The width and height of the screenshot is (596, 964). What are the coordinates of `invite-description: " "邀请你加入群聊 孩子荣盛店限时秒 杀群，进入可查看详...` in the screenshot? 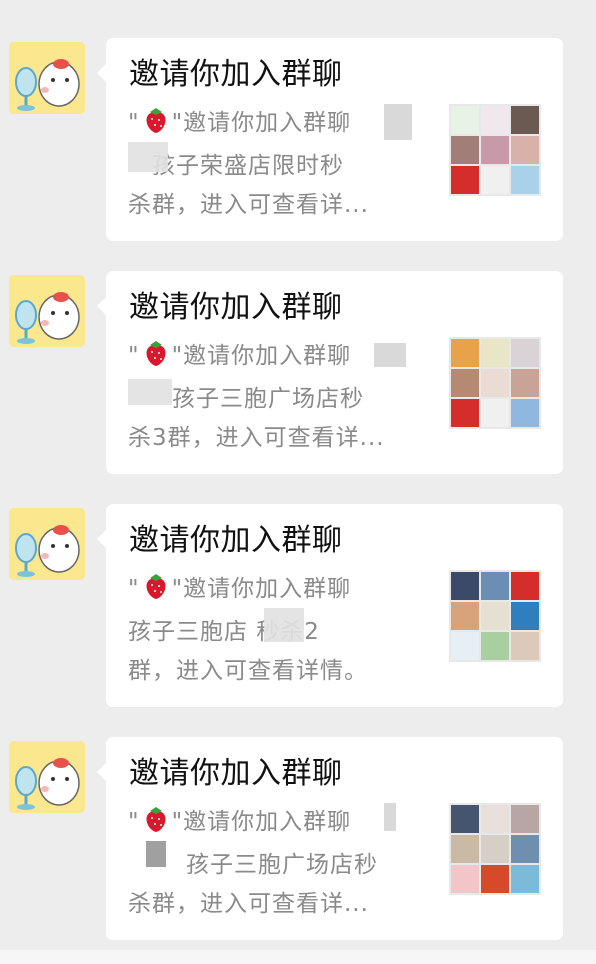 It's located at (278, 164).